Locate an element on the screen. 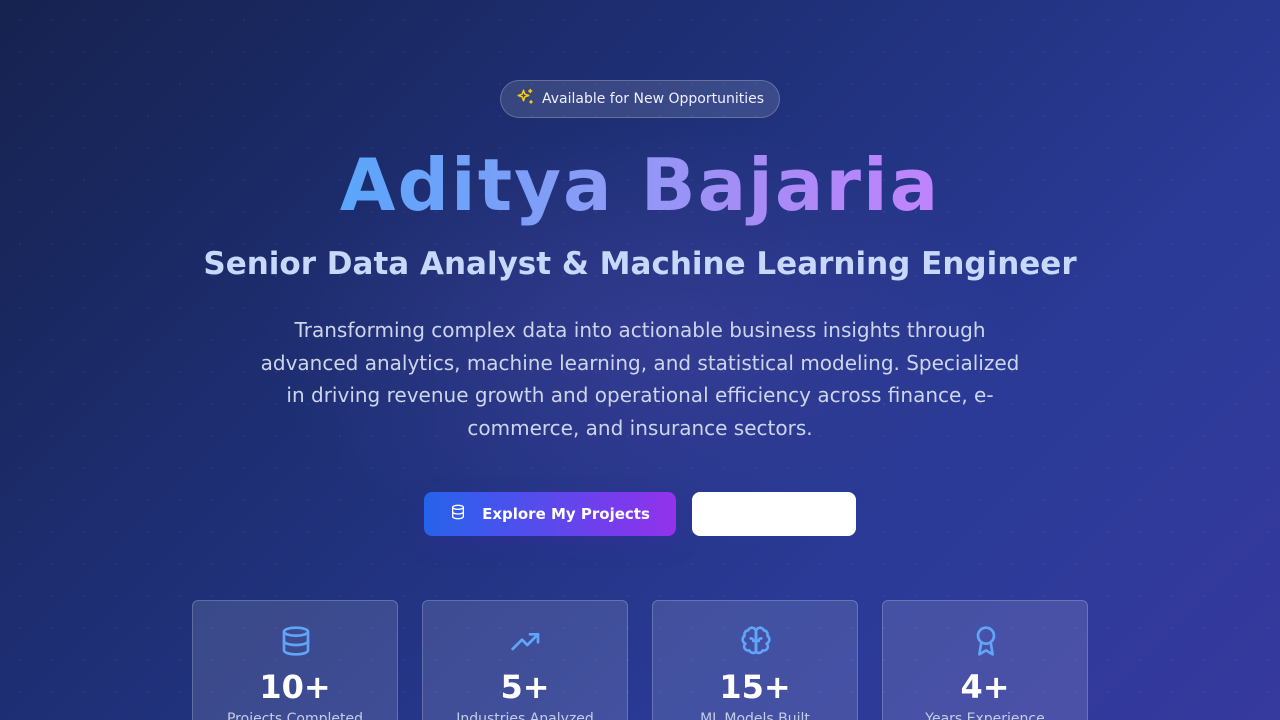 The width and height of the screenshot is (1280, 720). stat-value: 4+ is located at coordinates (985, 687).